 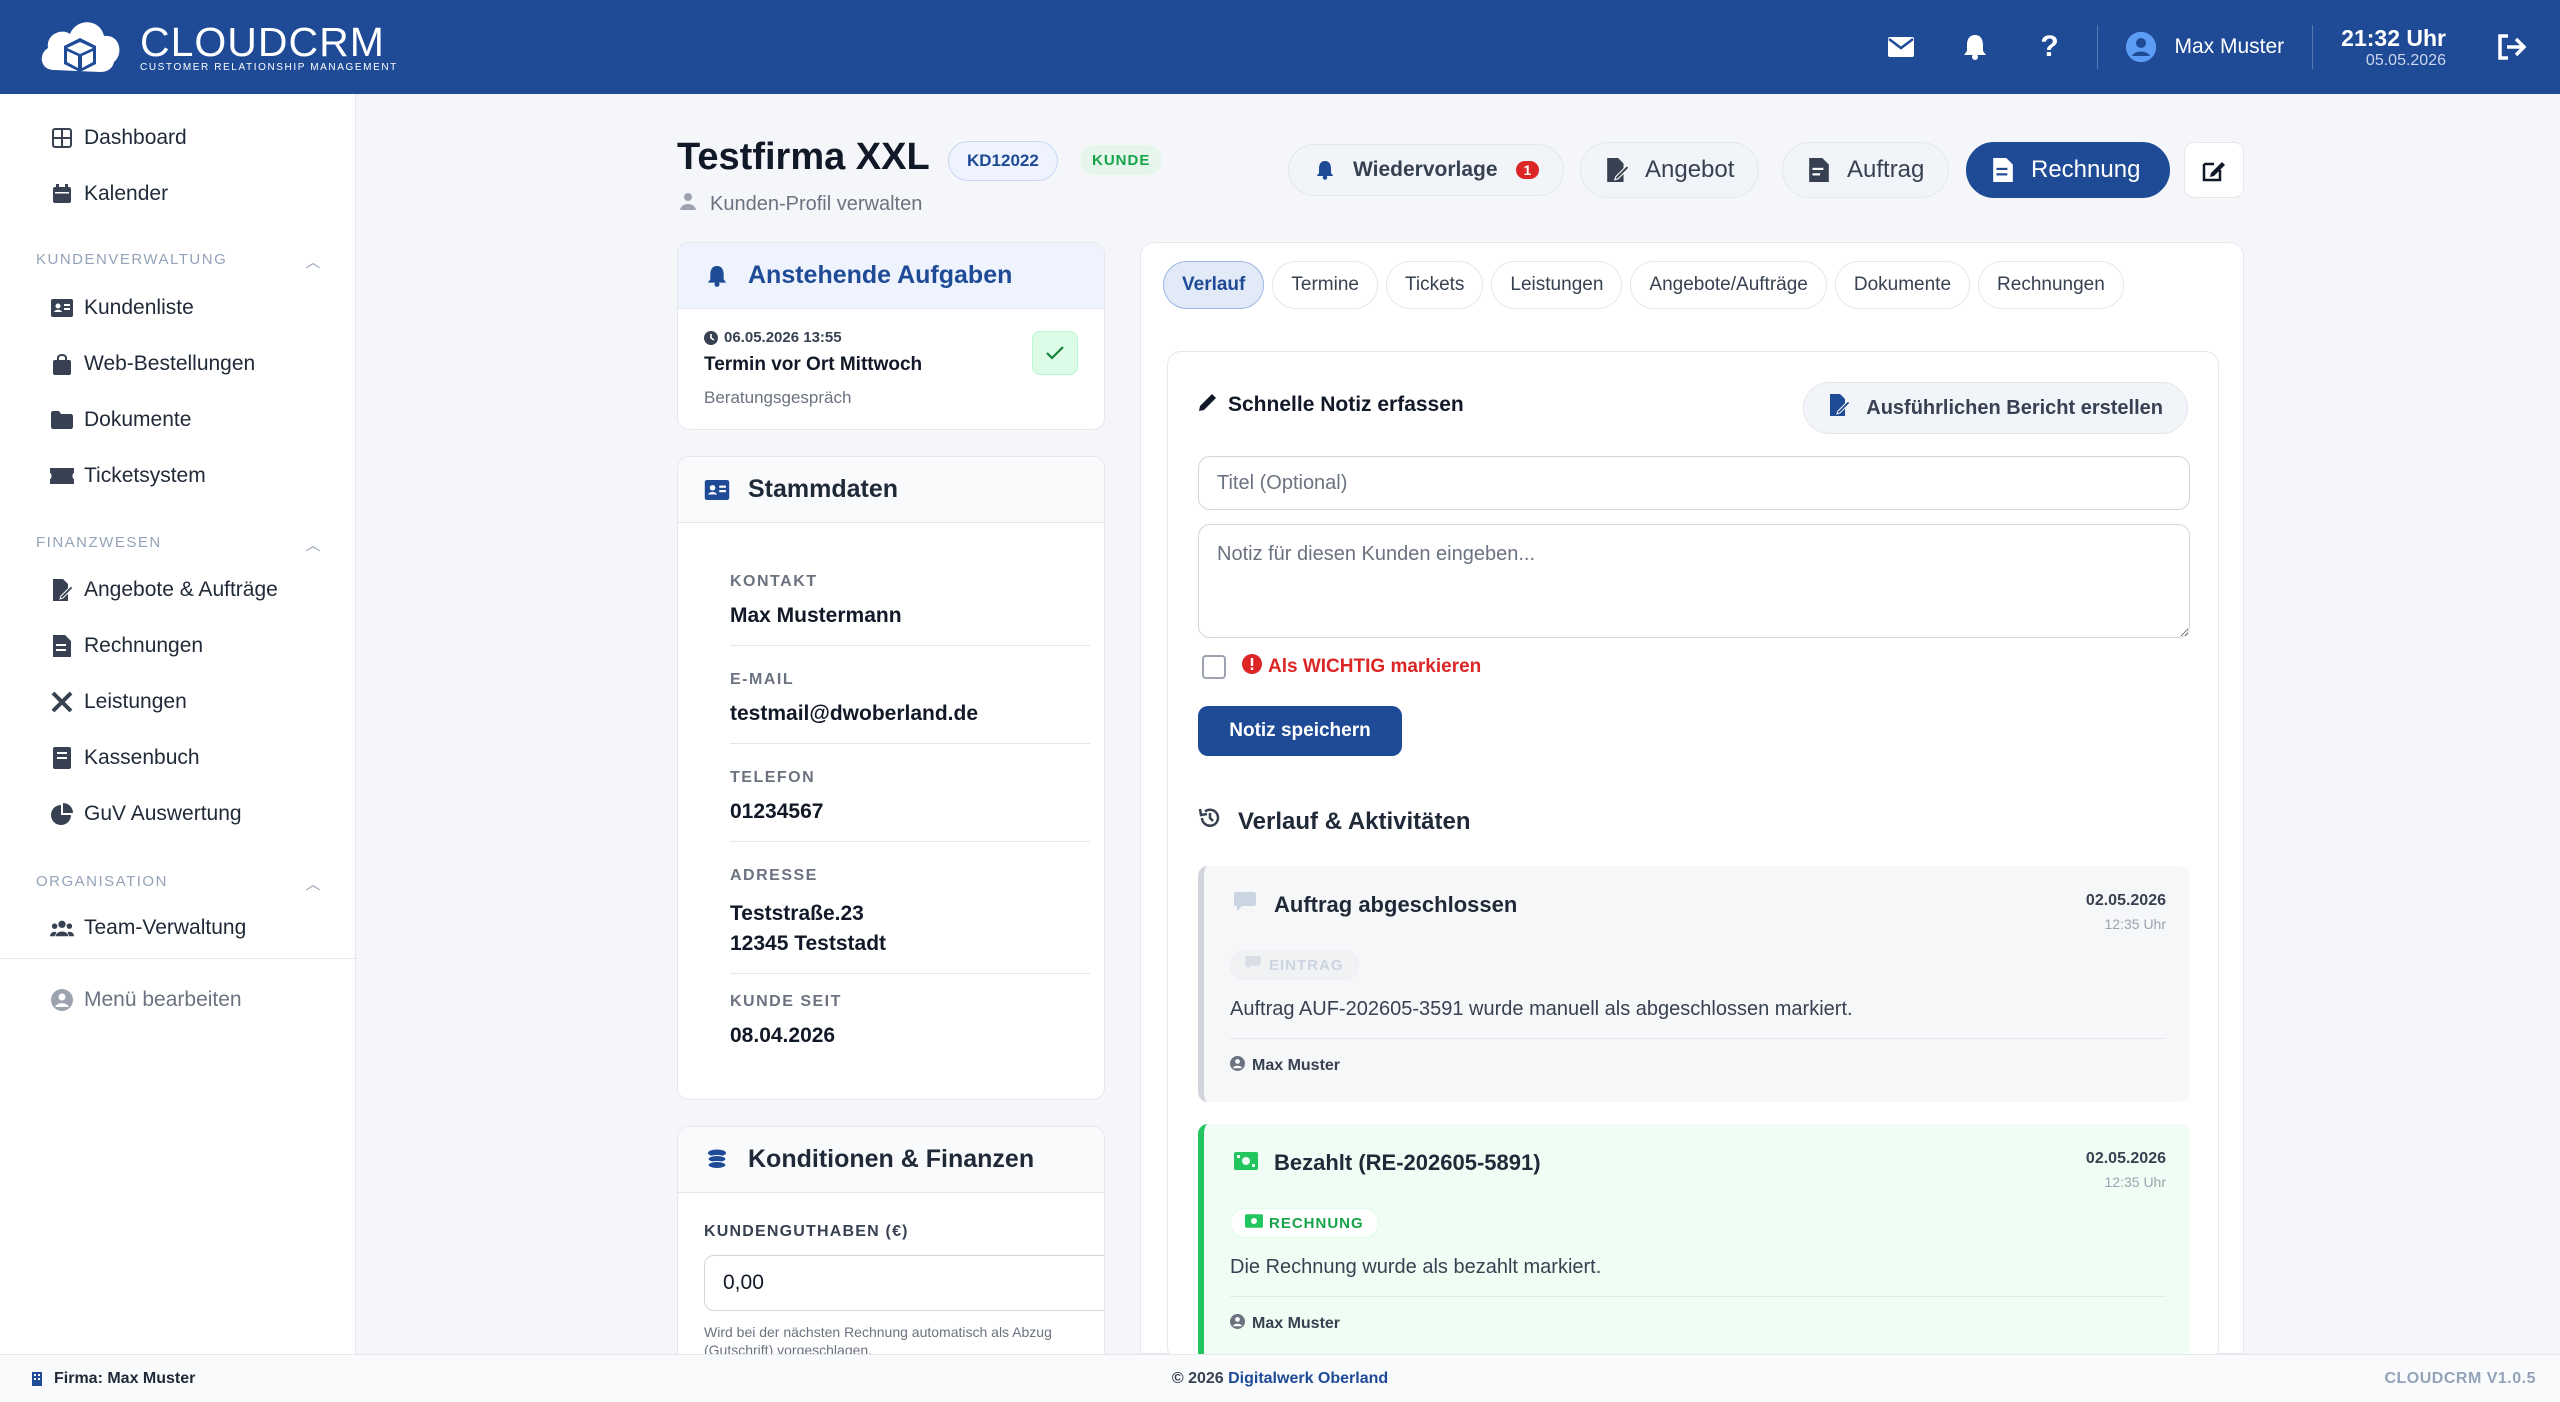 What do you see at coordinates (1254, 965) in the screenshot?
I see `comment-icon` at bounding box center [1254, 965].